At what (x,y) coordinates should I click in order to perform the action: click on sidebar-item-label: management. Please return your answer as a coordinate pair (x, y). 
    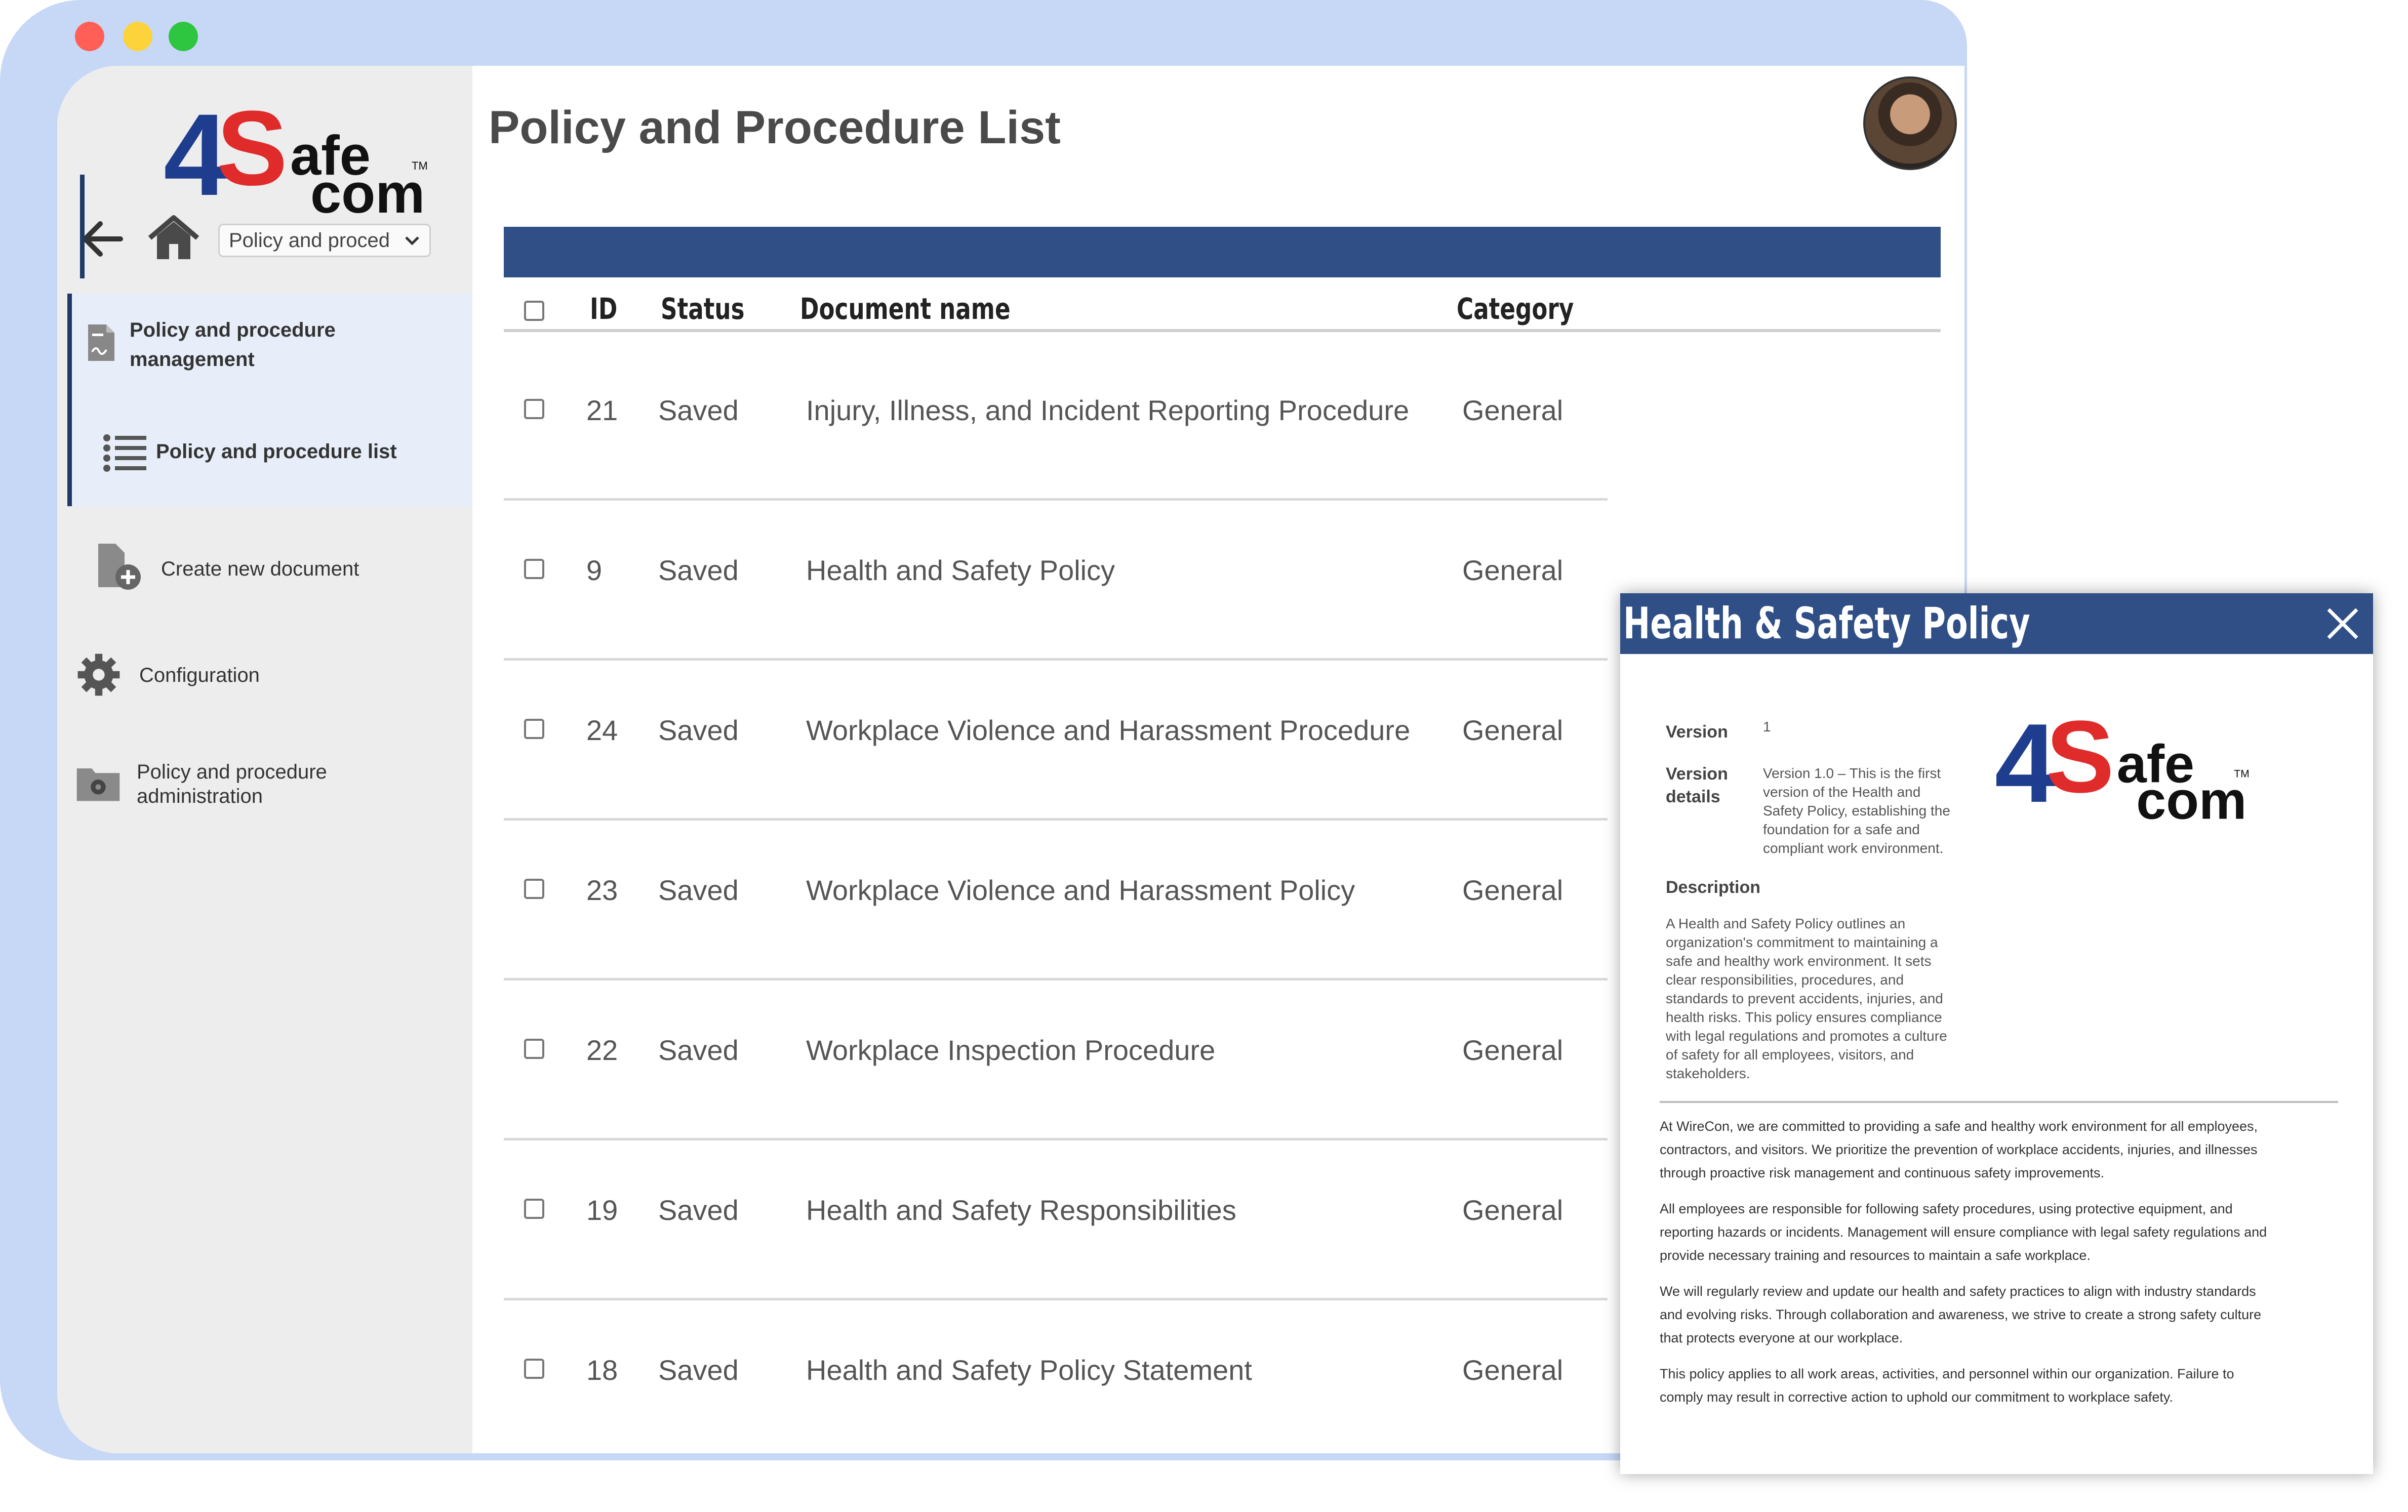
    Looking at the image, I should click on (192, 359).